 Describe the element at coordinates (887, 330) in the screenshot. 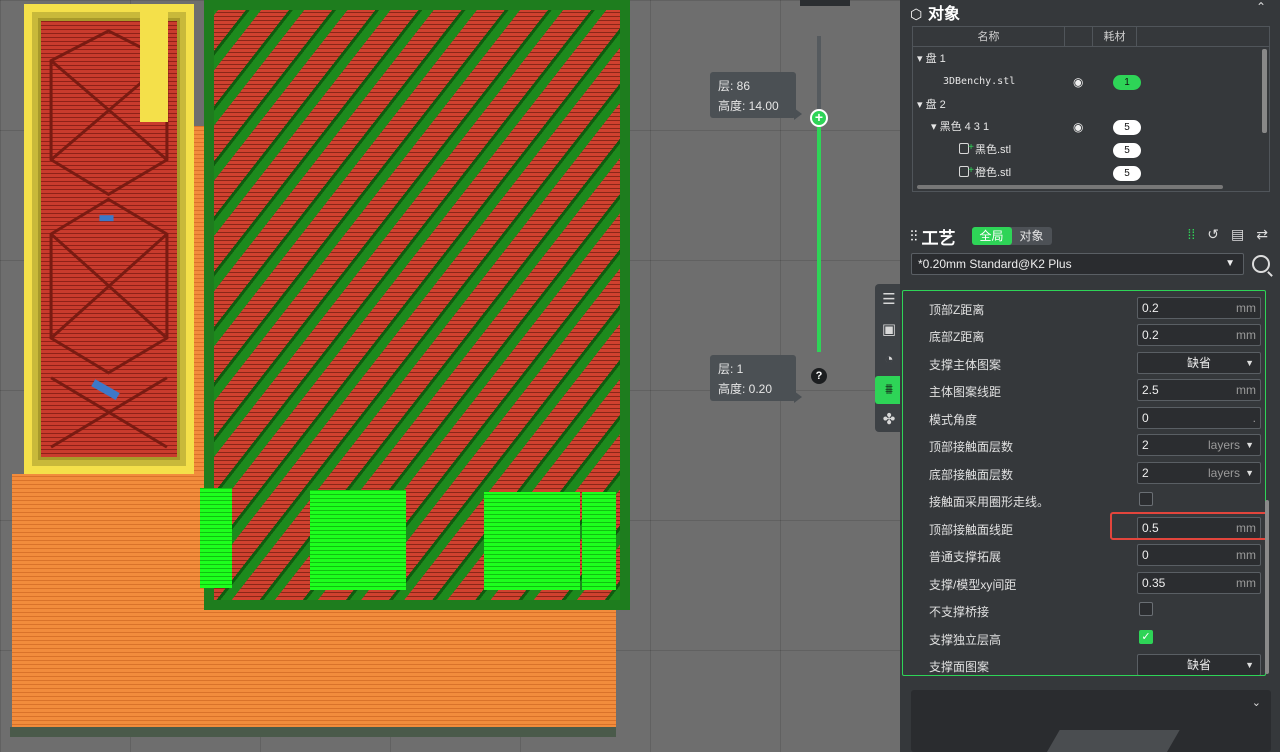

I see `tab-grid-icon: ▣` at that location.